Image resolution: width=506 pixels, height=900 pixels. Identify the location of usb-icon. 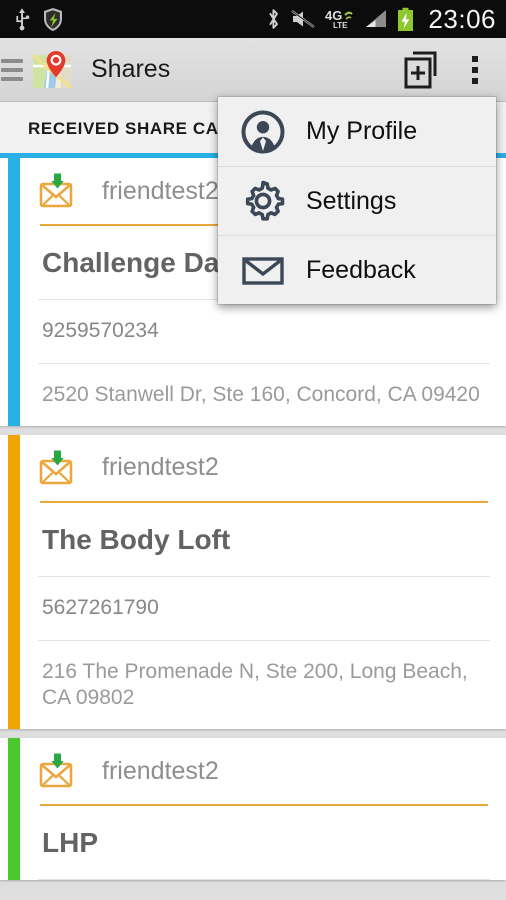
(22, 19).